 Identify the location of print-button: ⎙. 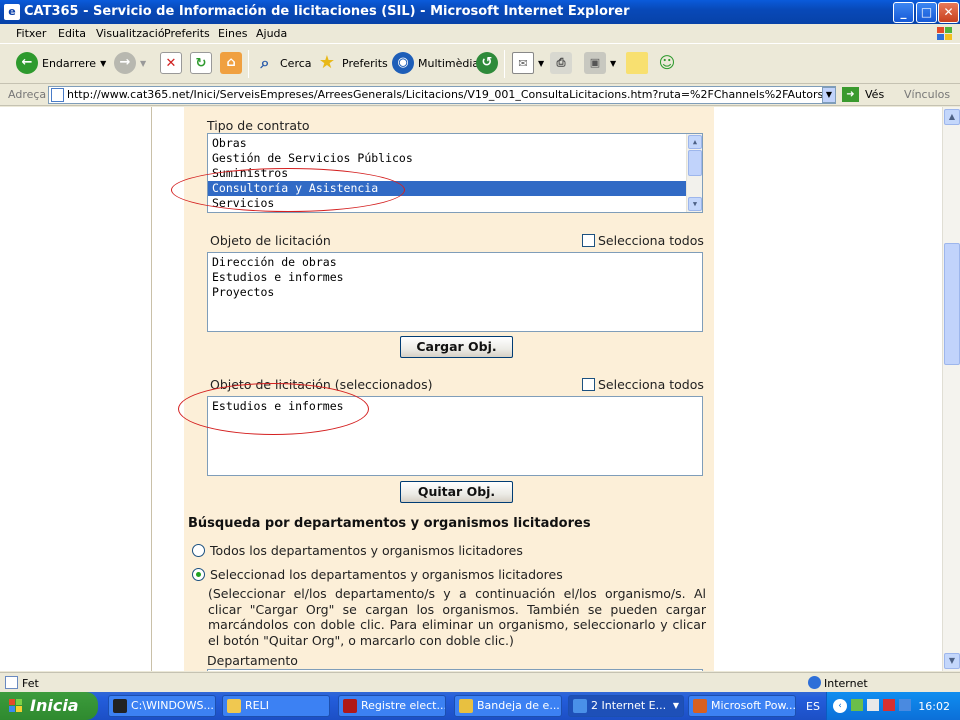
(561, 63).